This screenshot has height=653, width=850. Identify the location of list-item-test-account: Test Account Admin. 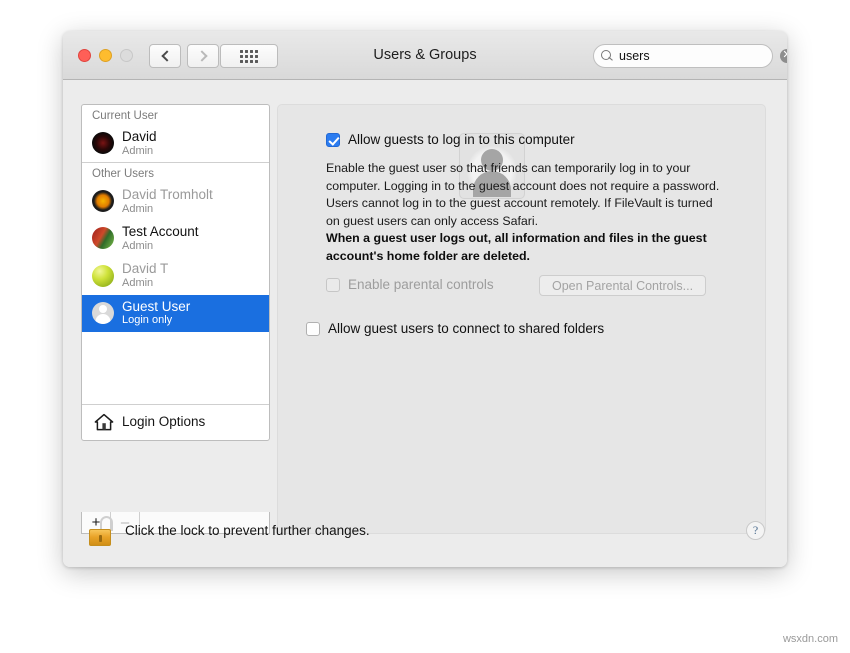
(175, 238).